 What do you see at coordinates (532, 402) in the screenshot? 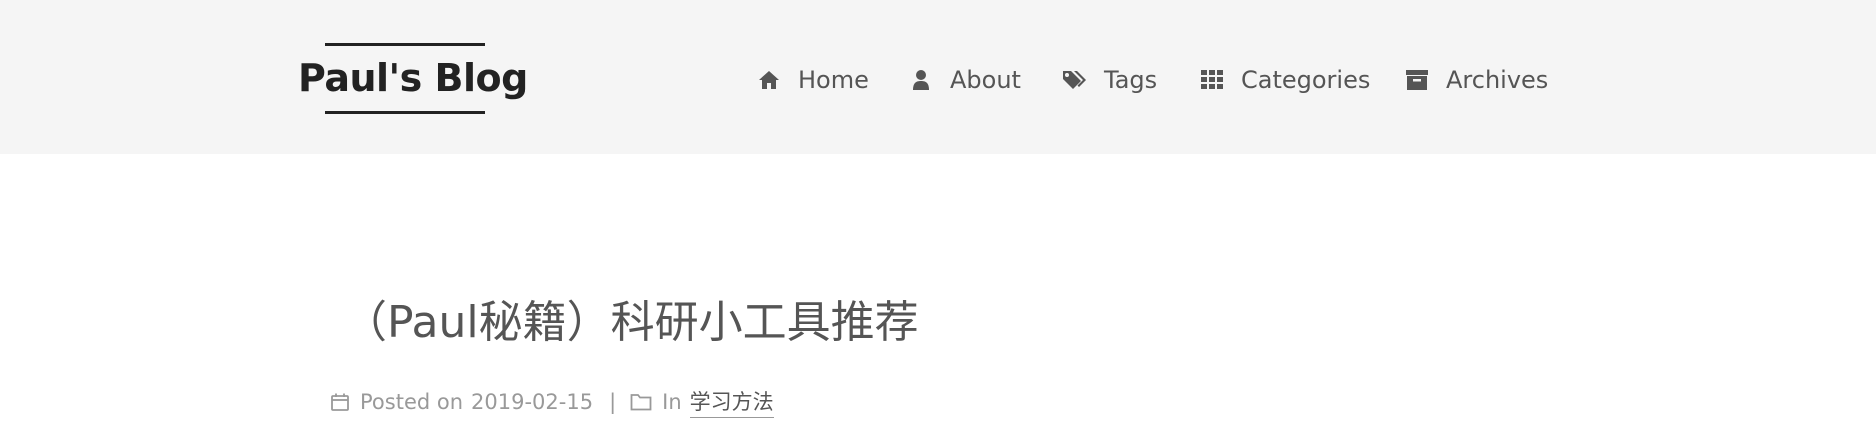
I see `post-date: 2019-02-15` at bounding box center [532, 402].